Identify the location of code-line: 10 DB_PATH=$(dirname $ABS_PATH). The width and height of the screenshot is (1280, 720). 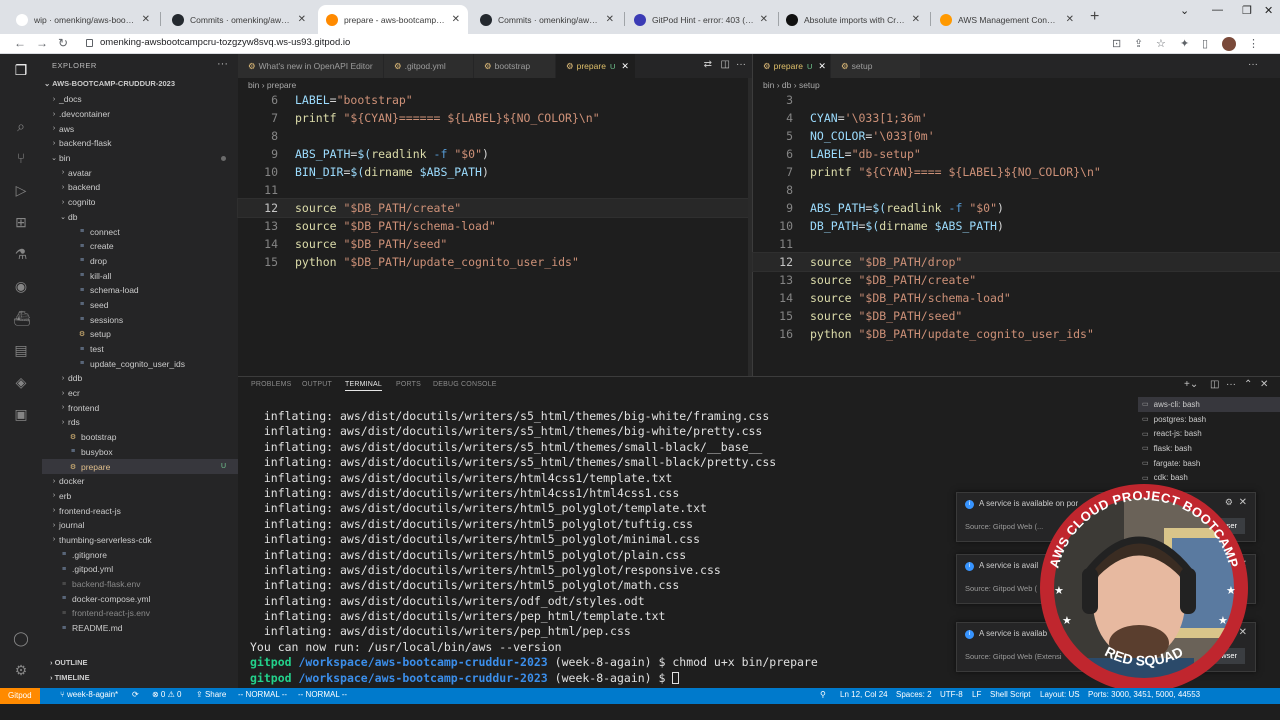
(1016, 226).